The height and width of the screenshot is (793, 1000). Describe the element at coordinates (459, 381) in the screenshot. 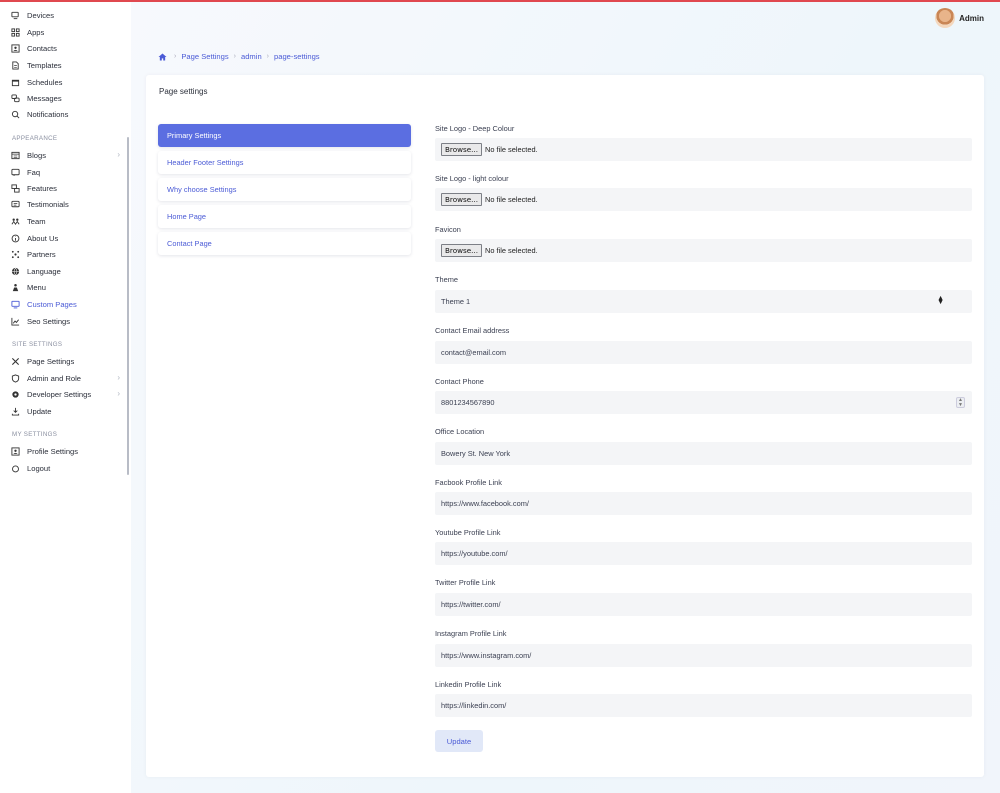

I see `phone-label: Contact Phone` at that location.